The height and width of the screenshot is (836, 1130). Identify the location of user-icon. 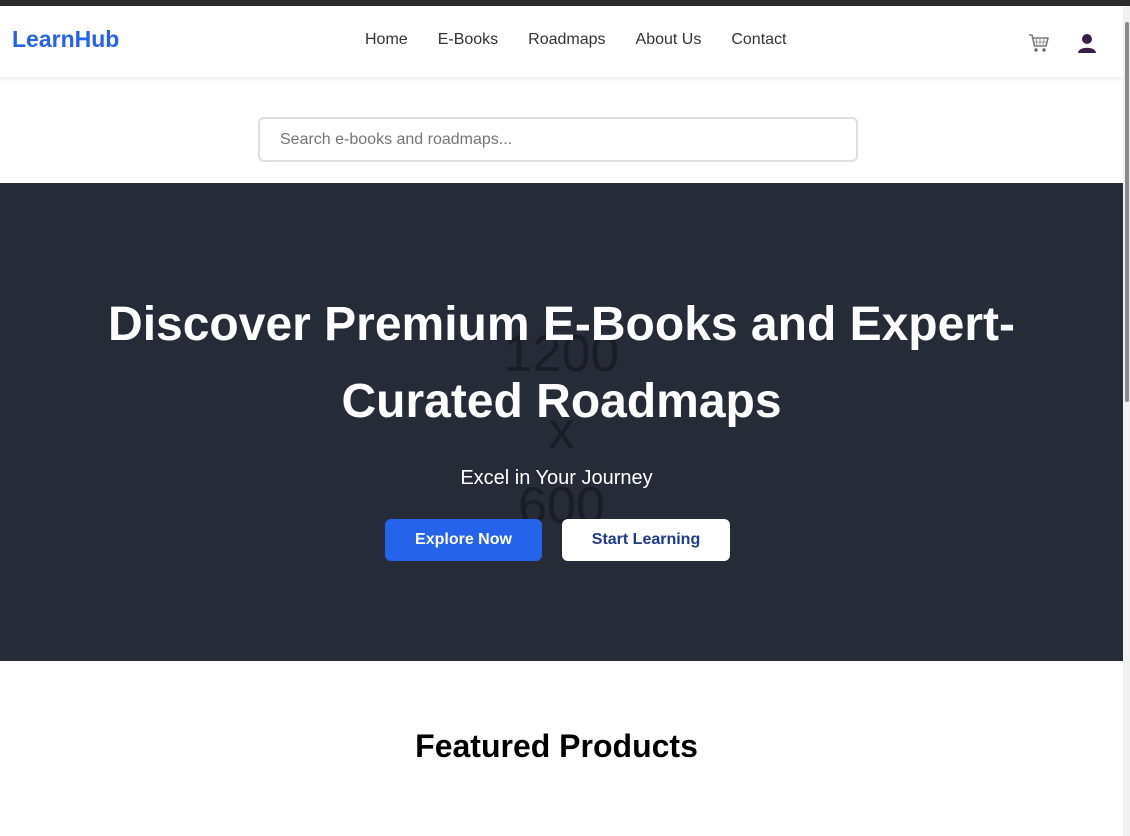
(1087, 43).